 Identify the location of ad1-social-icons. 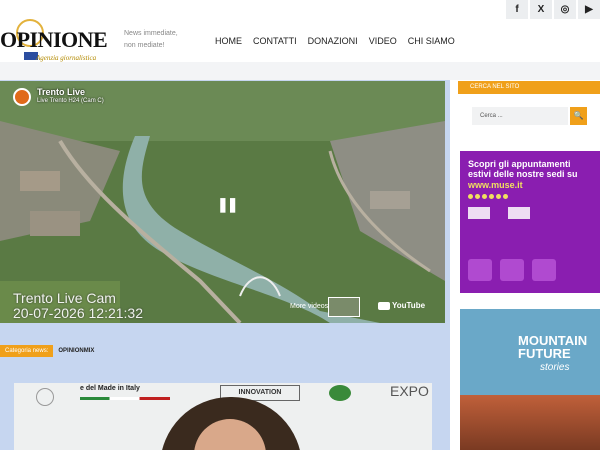
(530, 196).